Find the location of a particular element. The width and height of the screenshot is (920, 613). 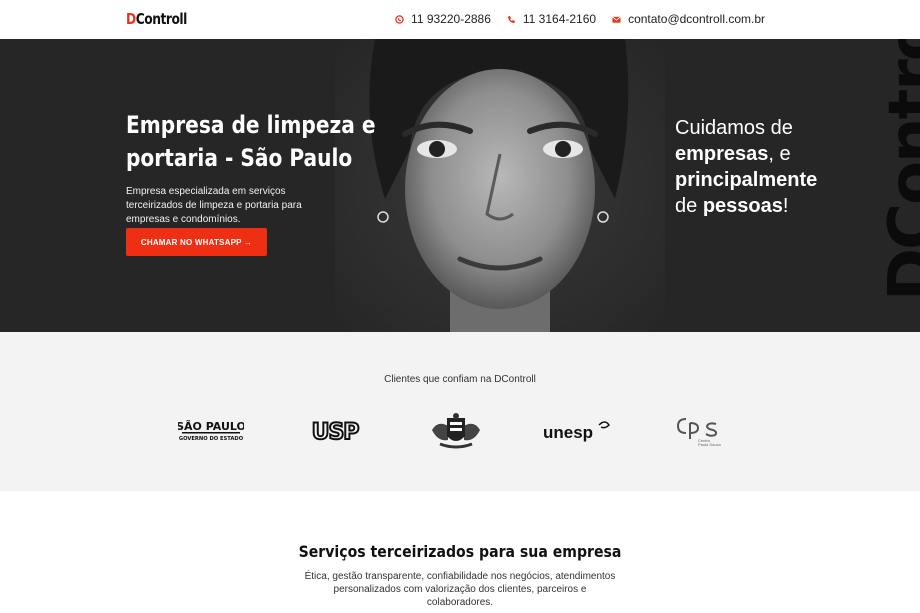

tagline-line2-rest: , e is located at coordinates (779, 154).